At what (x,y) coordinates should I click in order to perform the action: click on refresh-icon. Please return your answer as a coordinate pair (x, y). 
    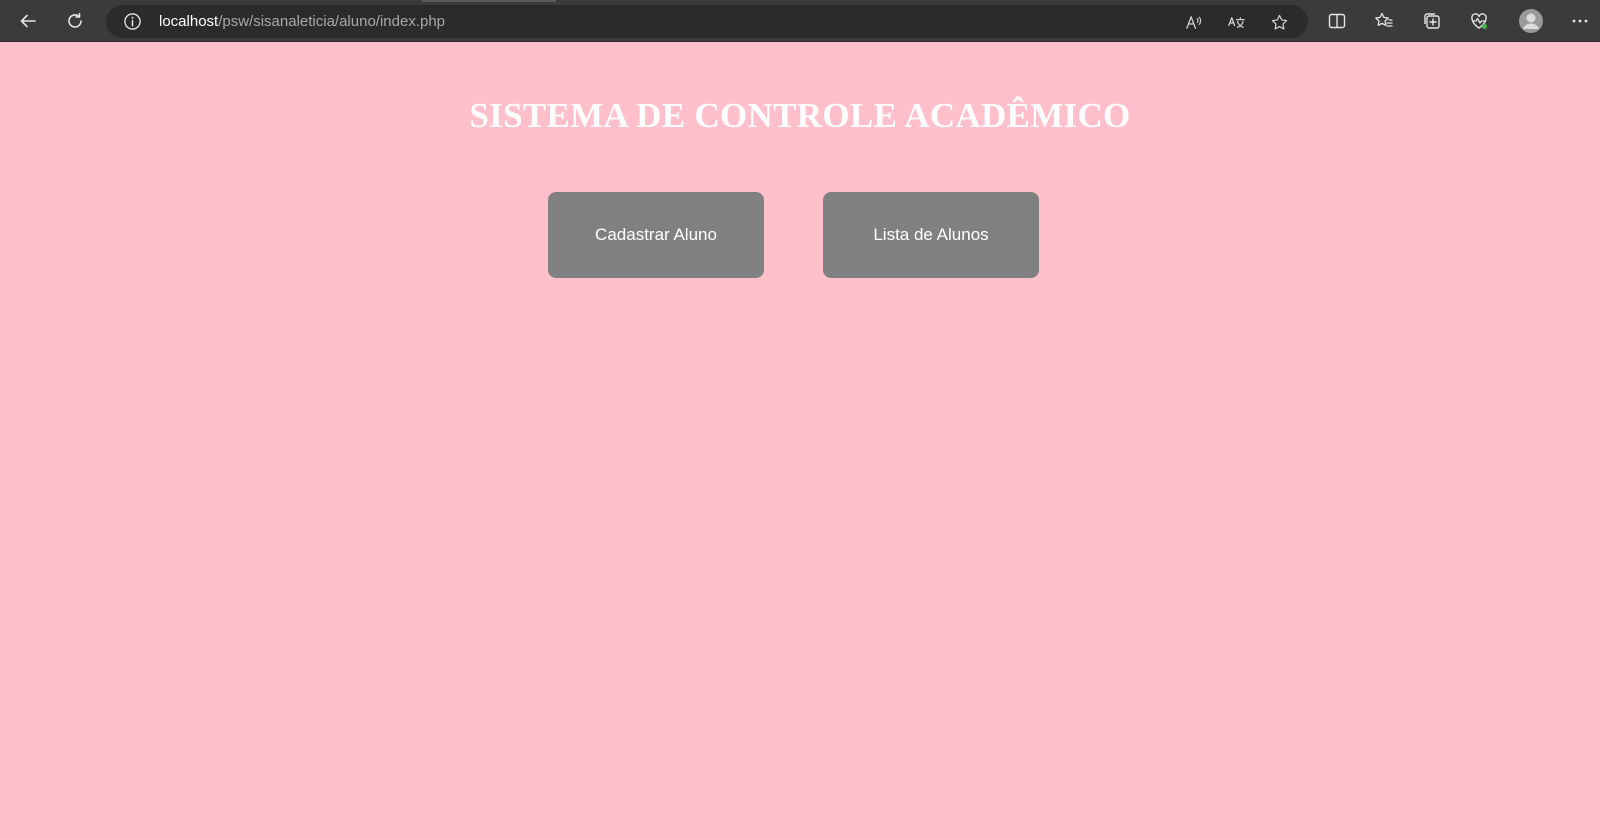
    Looking at the image, I should click on (75, 20).